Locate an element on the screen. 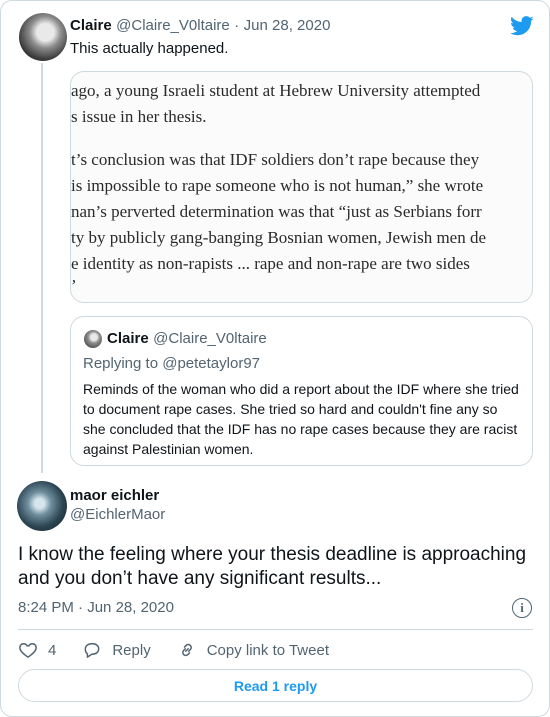 The width and height of the screenshot is (550, 717). avatar-claire is located at coordinates (43, 37).